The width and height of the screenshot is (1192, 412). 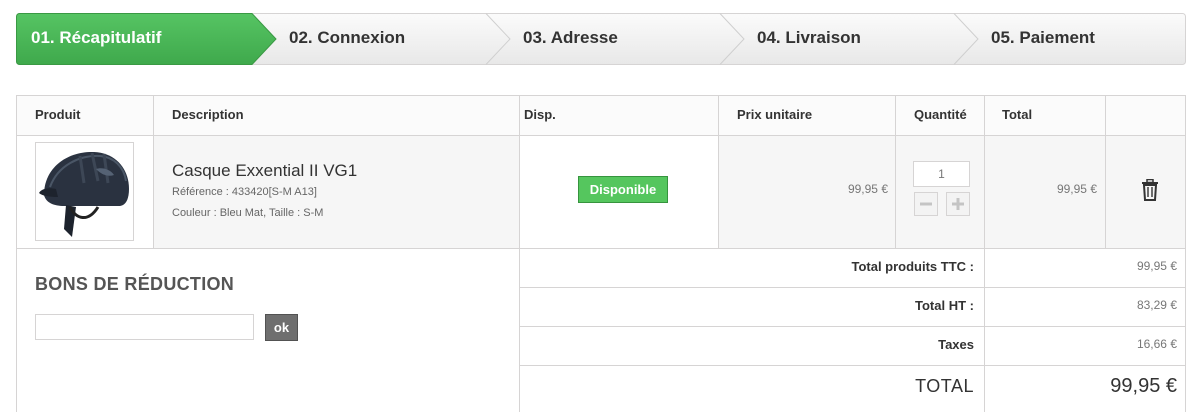 I want to click on line-total: 99,95 €, so click(x=1076, y=189).